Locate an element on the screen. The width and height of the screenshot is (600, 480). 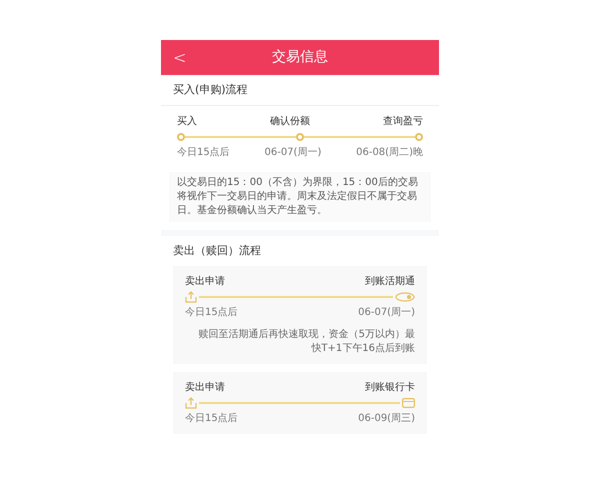
page-title: 交易信息 is located at coordinates (300, 57).